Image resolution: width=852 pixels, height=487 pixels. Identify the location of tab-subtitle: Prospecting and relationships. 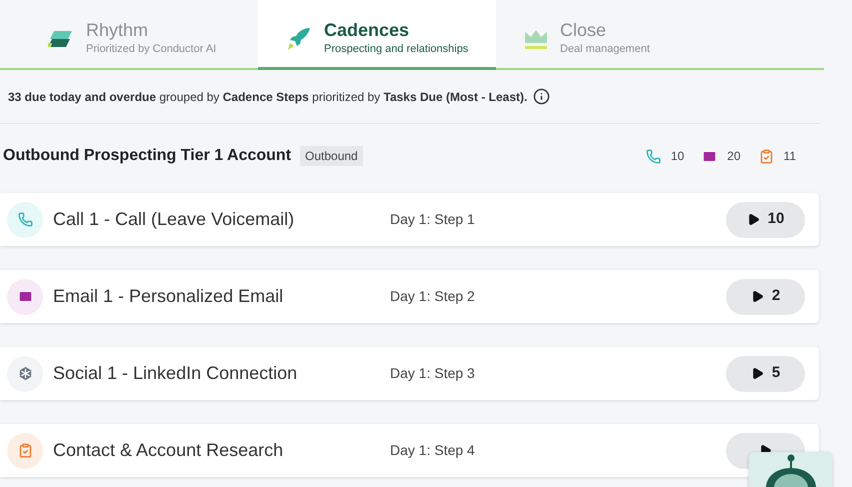
(396, 50).